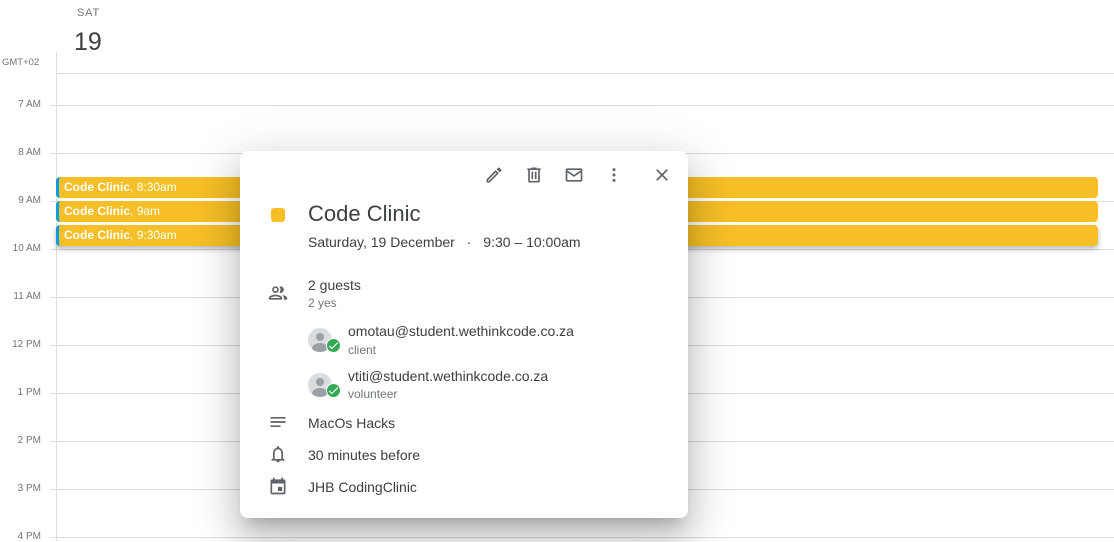 The image size is (1114, 542). What do you see at coordinates (362, 487) in the screenshot?
I see `event-calendar: JHB CodingClinic` at bounding box center [362, 487].